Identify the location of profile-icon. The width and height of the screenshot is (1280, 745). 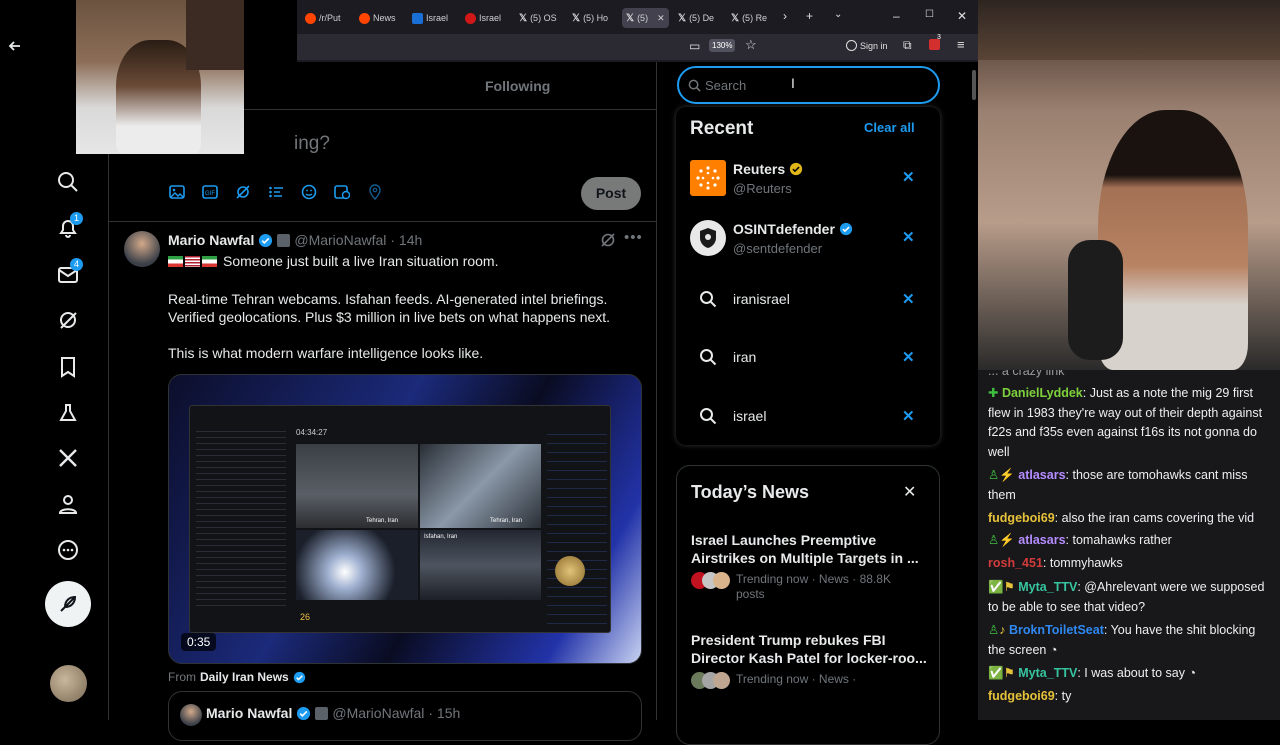
(68, 504).